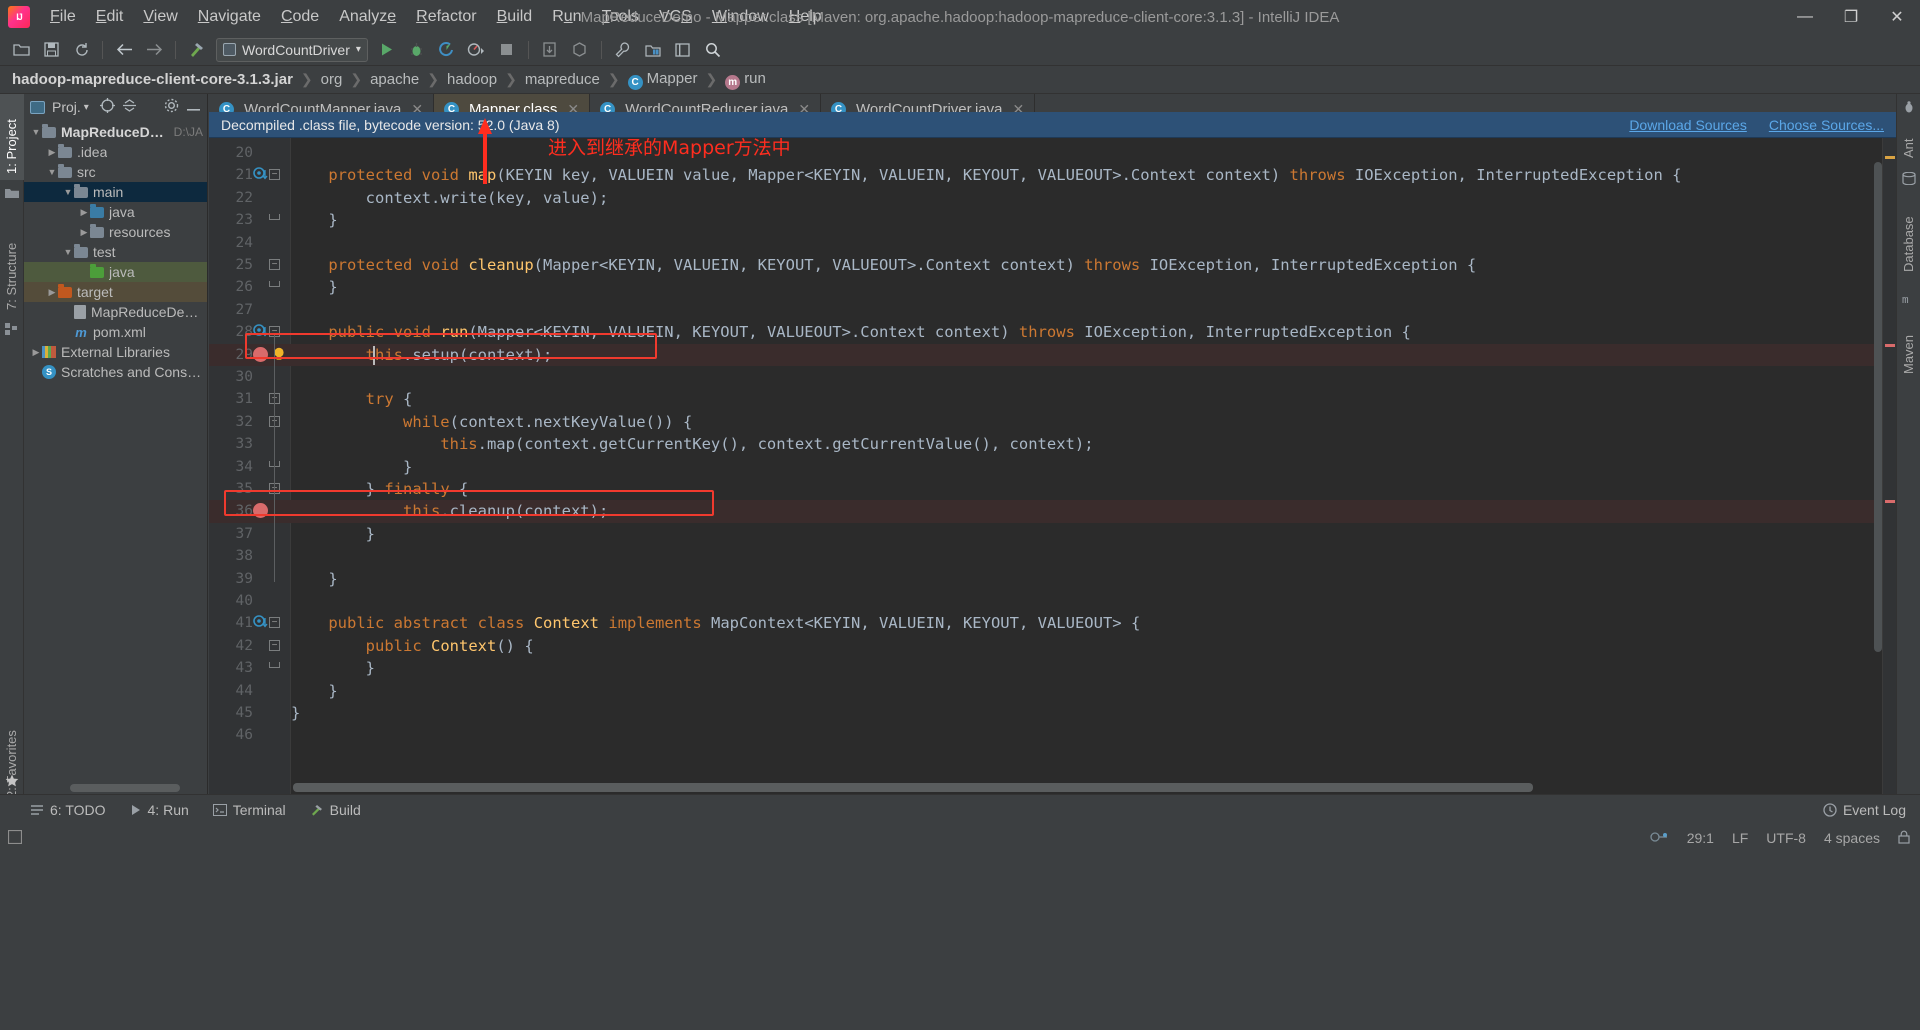 The width and height of the screenshot is (1920, 1030). Describe the element at coordinates (1851, 17) in the screenshot. I see `maximize-button: ❐` at that location.